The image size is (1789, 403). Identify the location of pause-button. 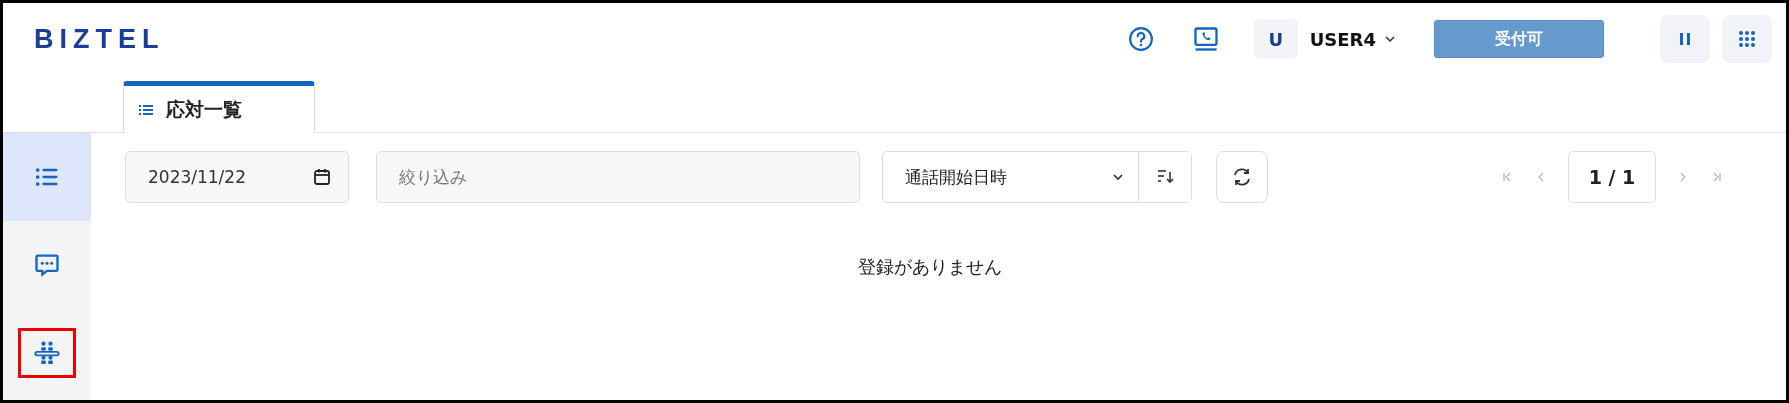
(1685, 39).